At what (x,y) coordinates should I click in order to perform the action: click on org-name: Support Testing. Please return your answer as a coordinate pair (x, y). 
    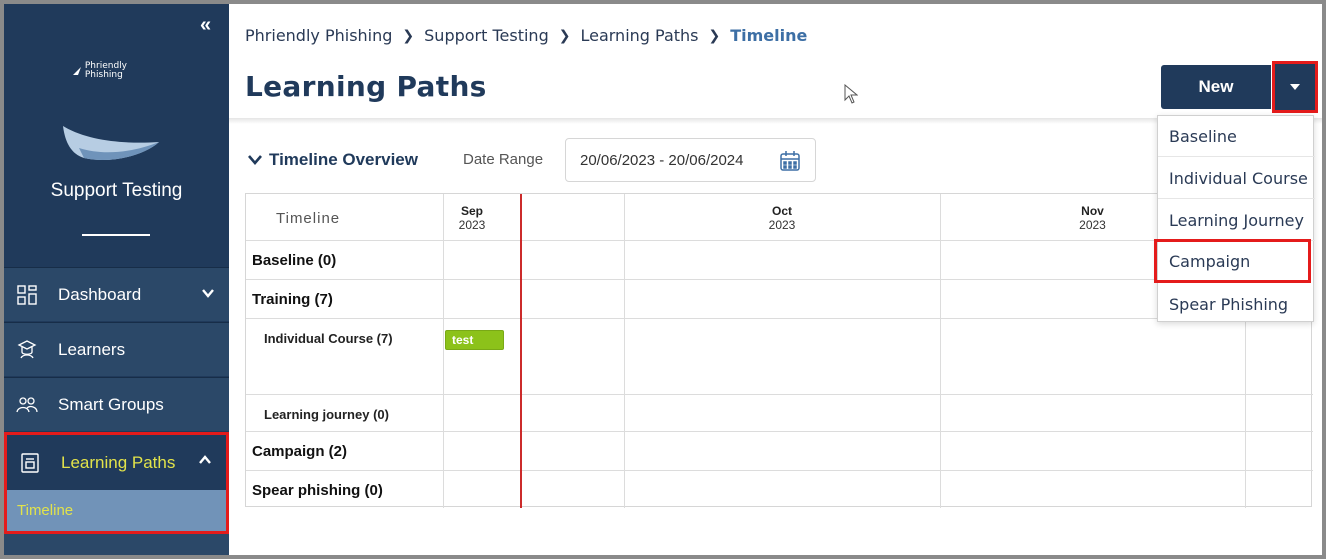
    Looking at the image, I should click on (116, 190).